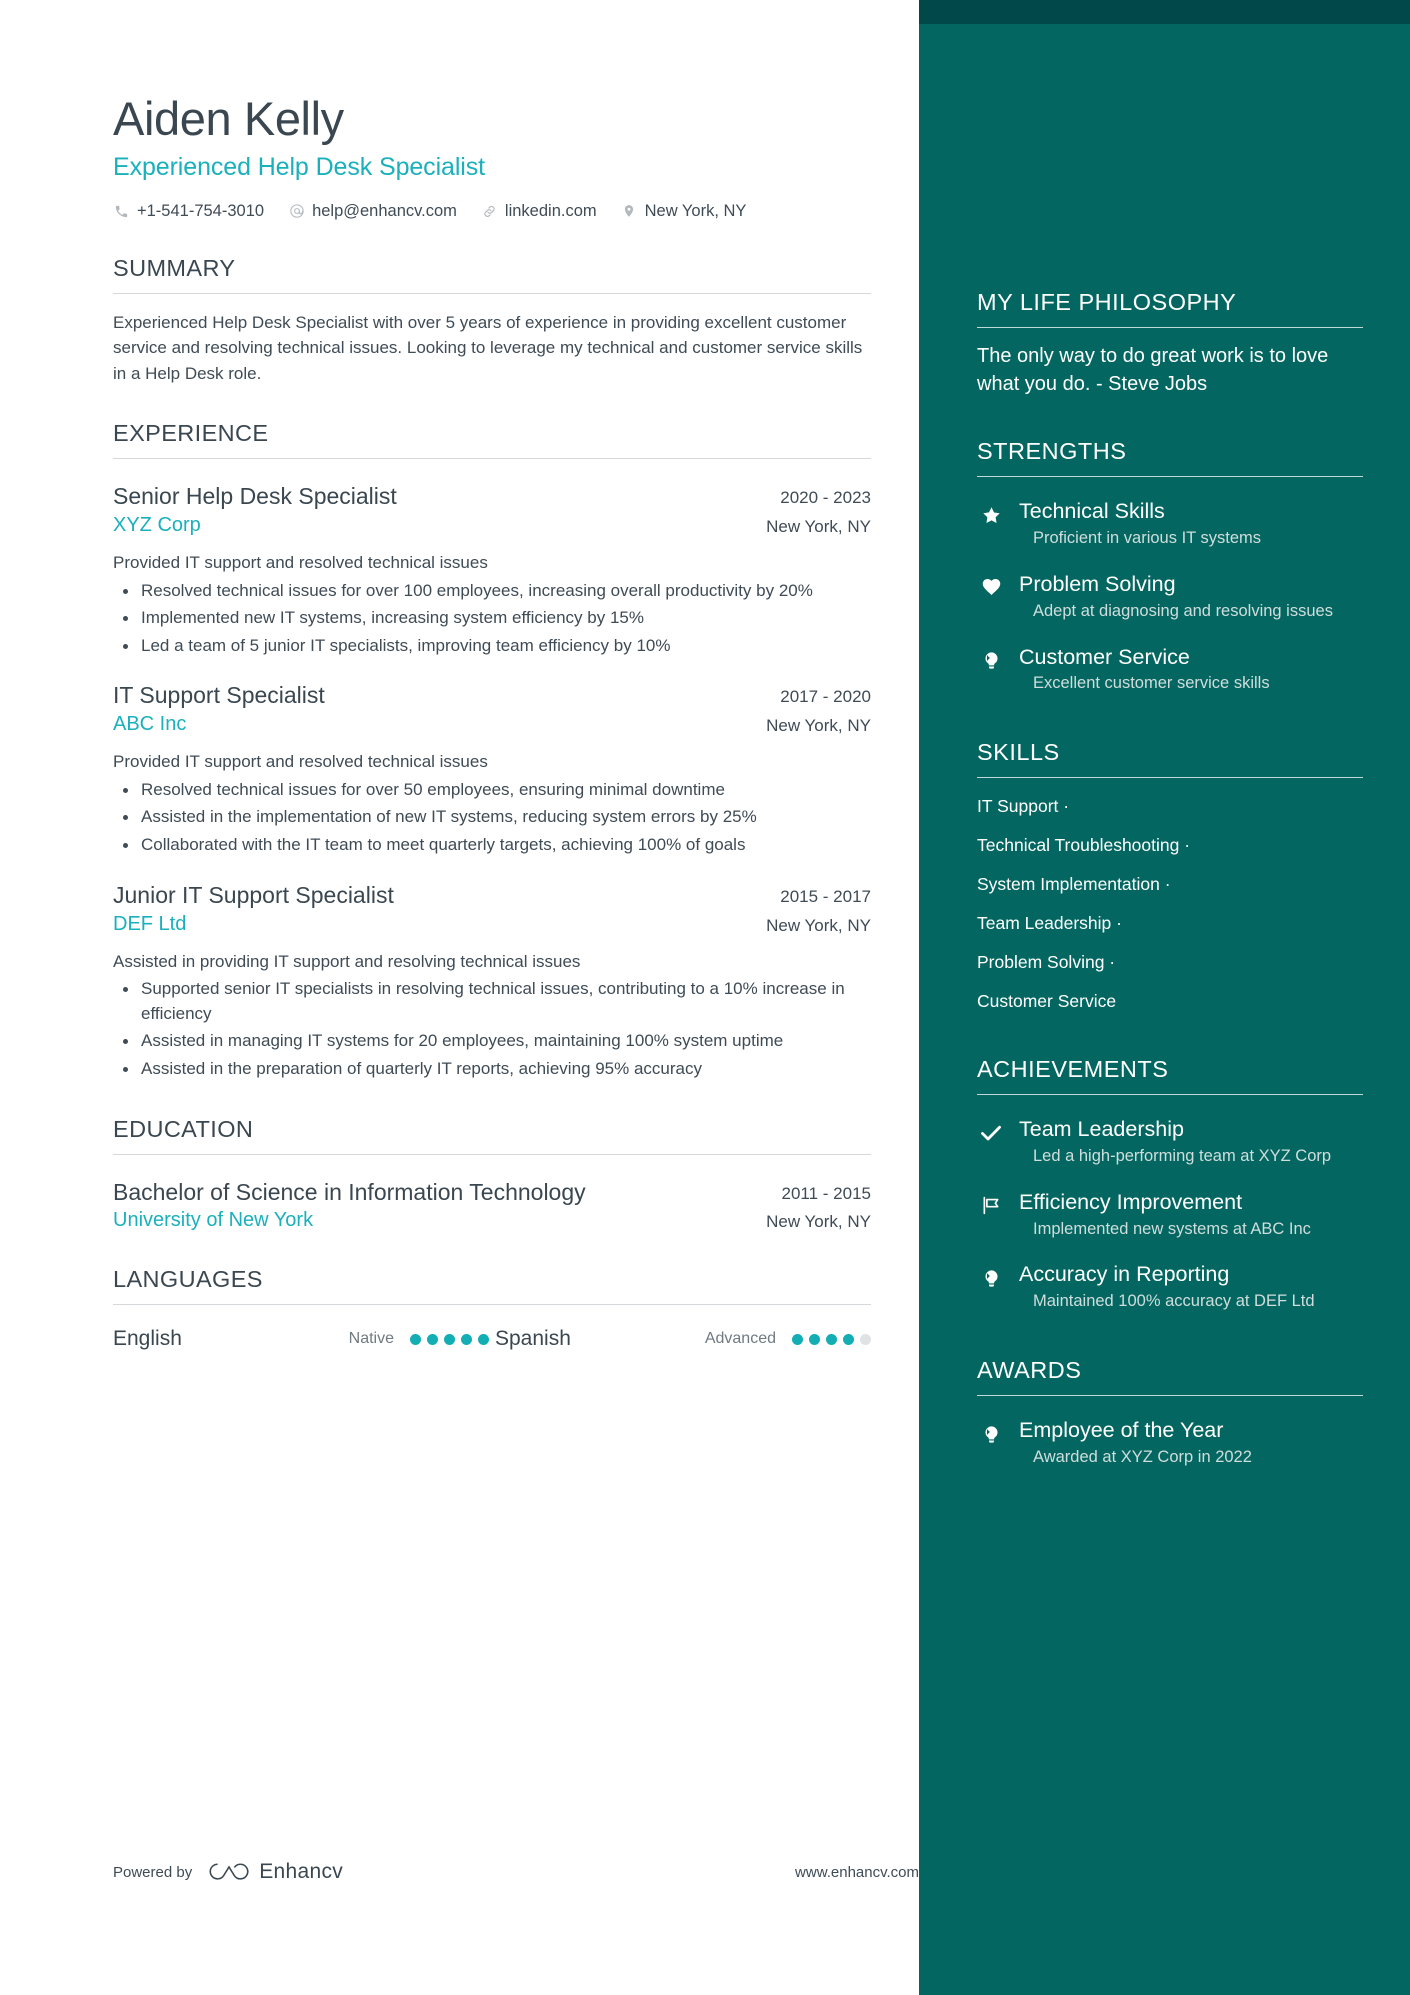 The image size is (1410, 1995). Describe the element at coordinates (991, 1206) in the screenshot. I see `flag-icon` at that location.